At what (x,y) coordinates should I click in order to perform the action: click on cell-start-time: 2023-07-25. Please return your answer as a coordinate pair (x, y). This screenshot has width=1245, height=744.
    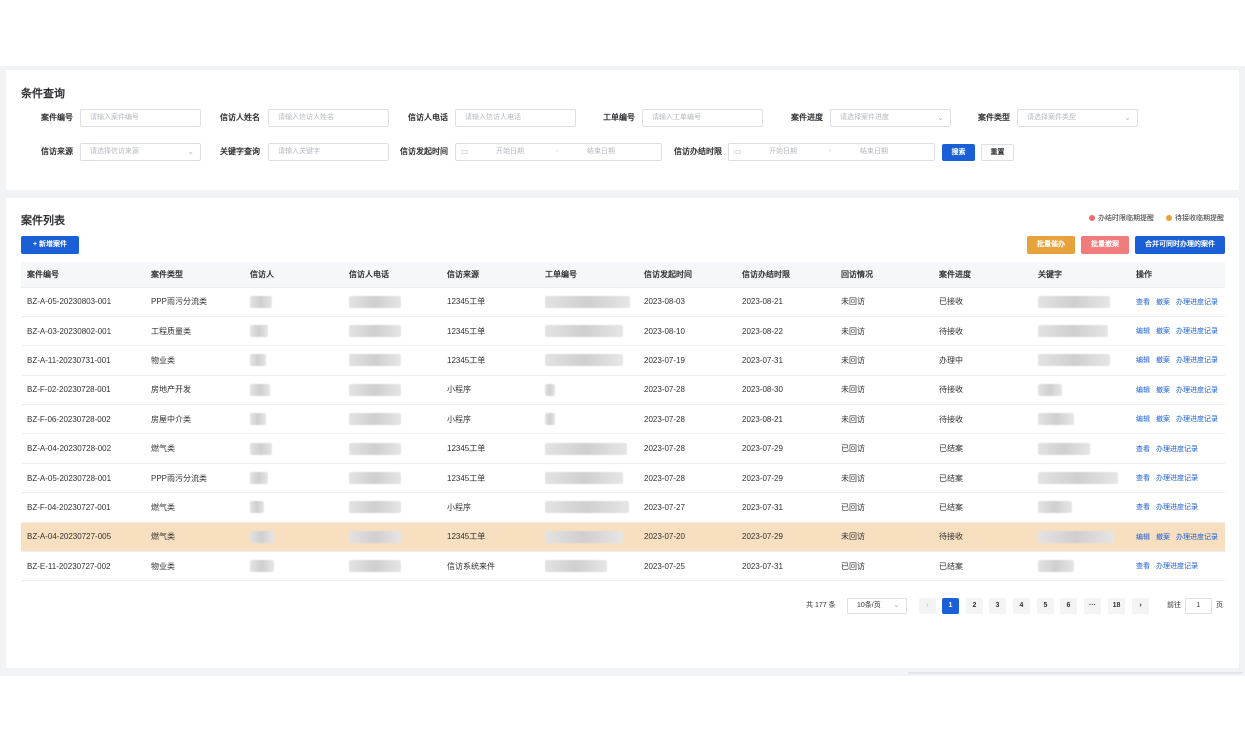
    Looking at the image, I should click on (687, 566).